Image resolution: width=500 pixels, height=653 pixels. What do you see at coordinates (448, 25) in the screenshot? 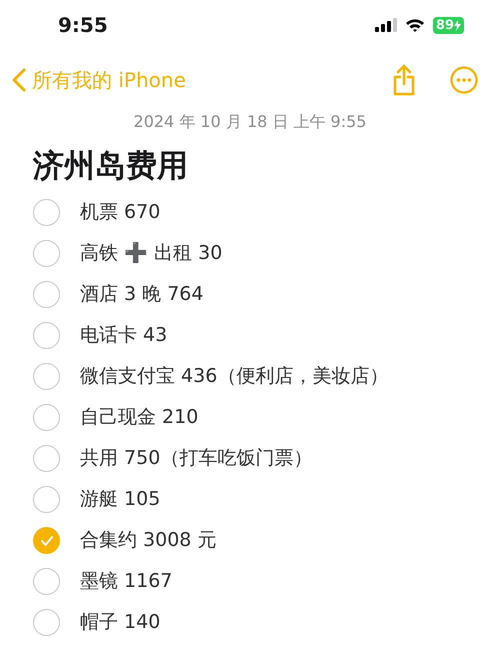
I see `battery-indicator: 89` at bounding box center [448, 25].